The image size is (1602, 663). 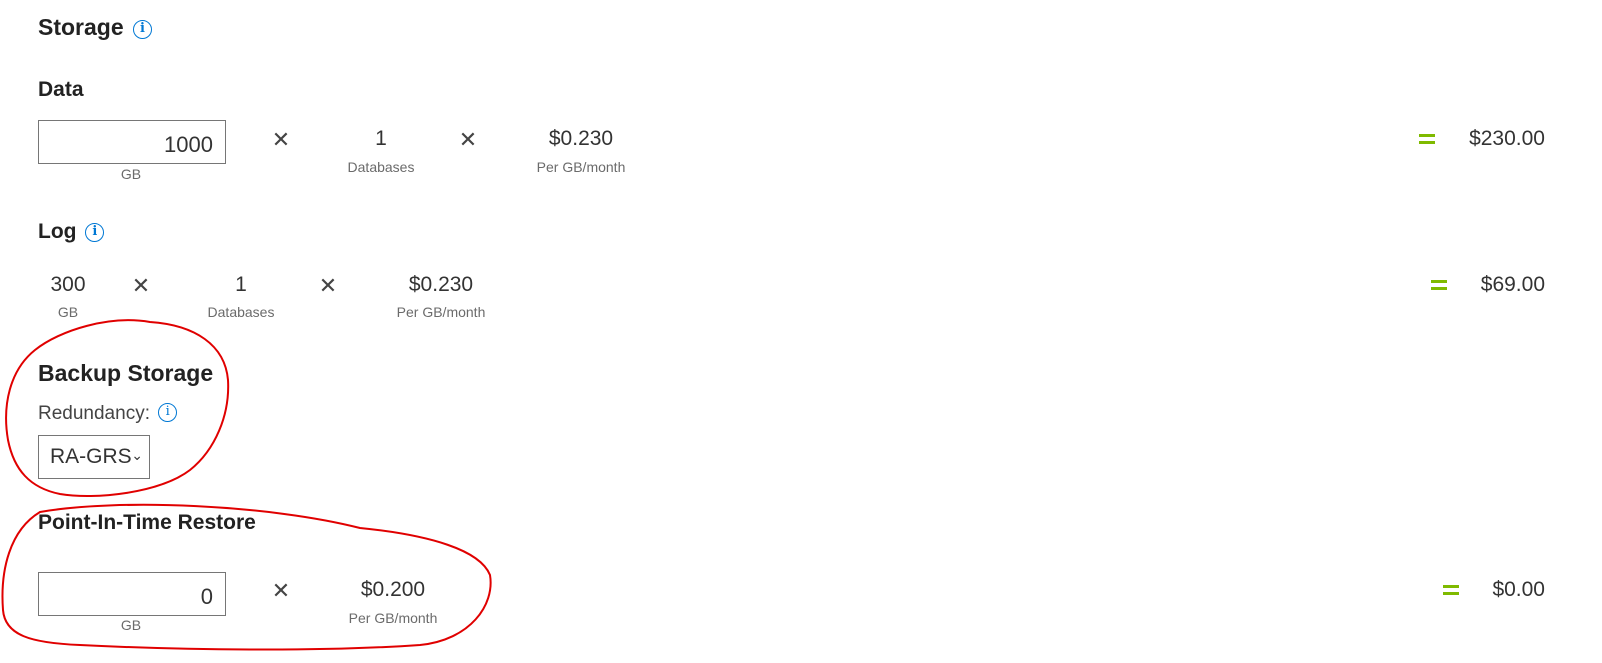 What do you see at coordinates (94, 413) in the screenshot?
I see `redundancy-label: Redundancy:` at bounding box center [94, 413].